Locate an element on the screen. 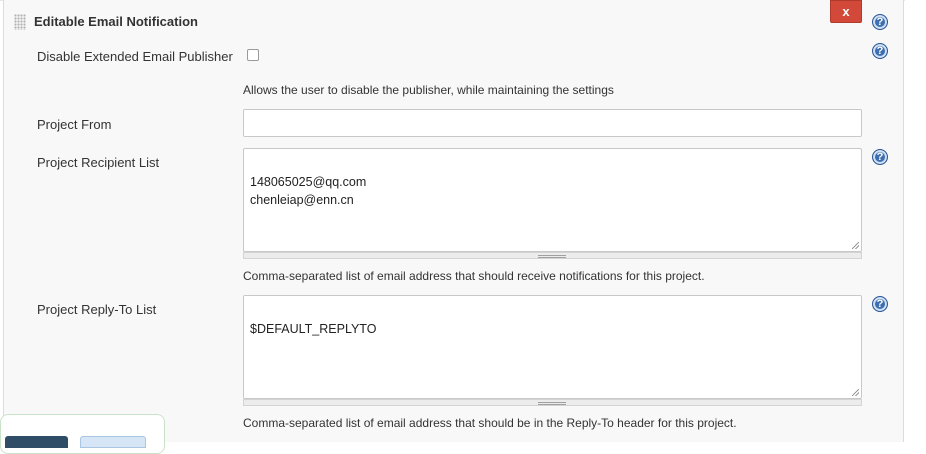 This screenshot has width=926, height=454. help-icon-reply-to-list: ? is located at coordinates (880, 304).